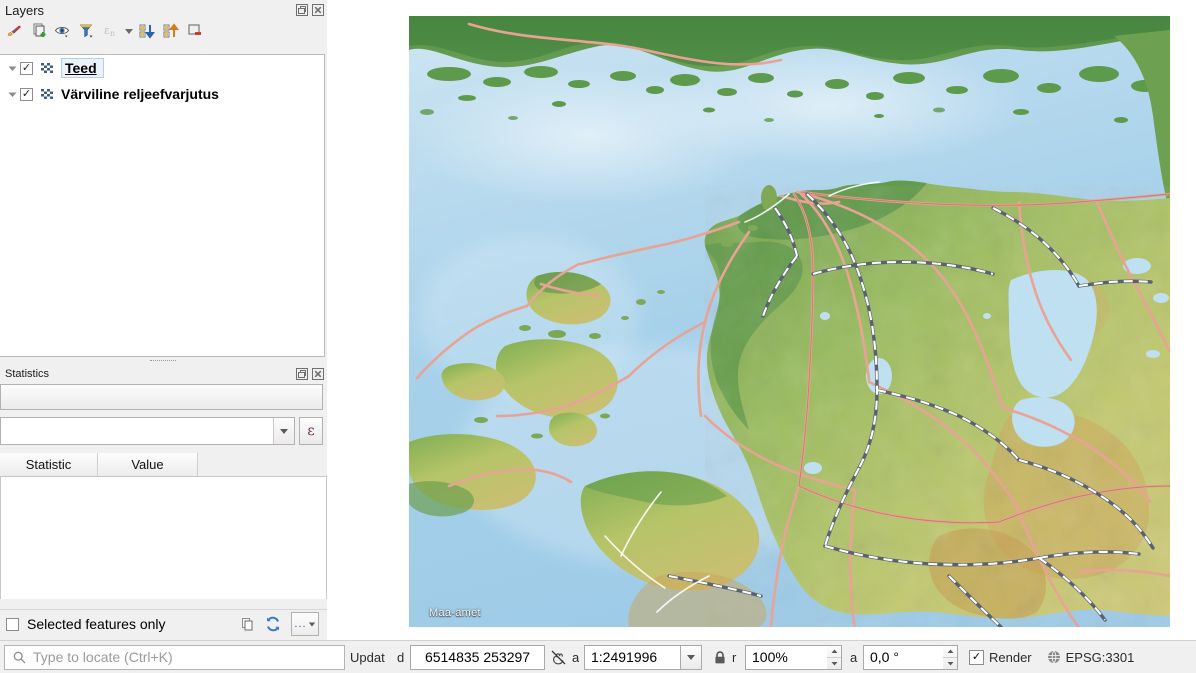  Describe the element at coordinates (247, 624) in the screenshot. I see `copy-icon` at that location.